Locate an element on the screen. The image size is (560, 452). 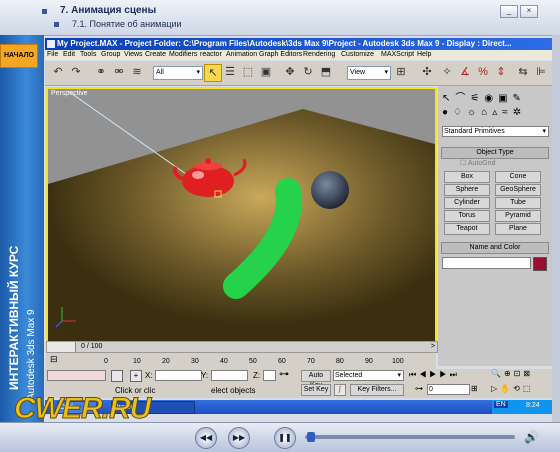
primitive-type-dropdown: Standard Primitives ▾ is located at coordinates (495, 131).